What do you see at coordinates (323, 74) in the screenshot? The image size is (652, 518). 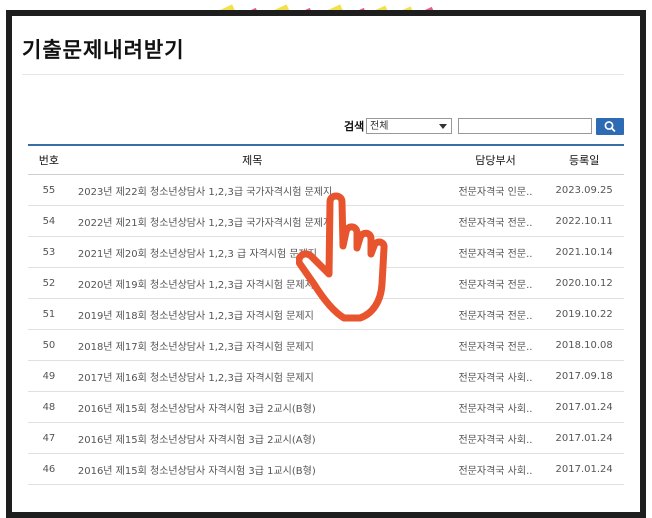 I see `title-divider` at bounding box center [323, 74].